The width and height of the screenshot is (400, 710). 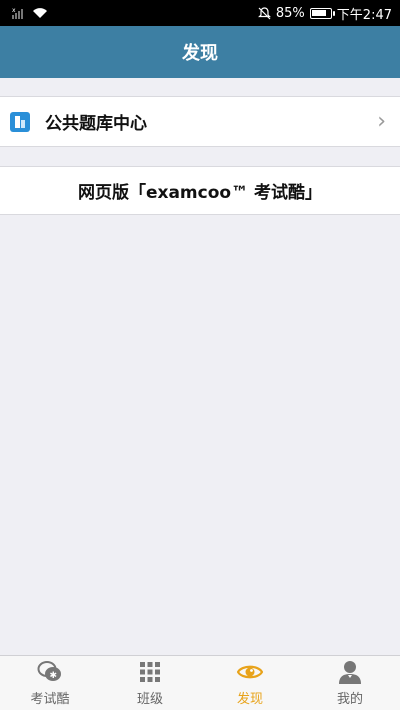 What do you see at coordinates (318, 12) in the screenshot?
I see `battery-fill` at bounding box center [318, 12].